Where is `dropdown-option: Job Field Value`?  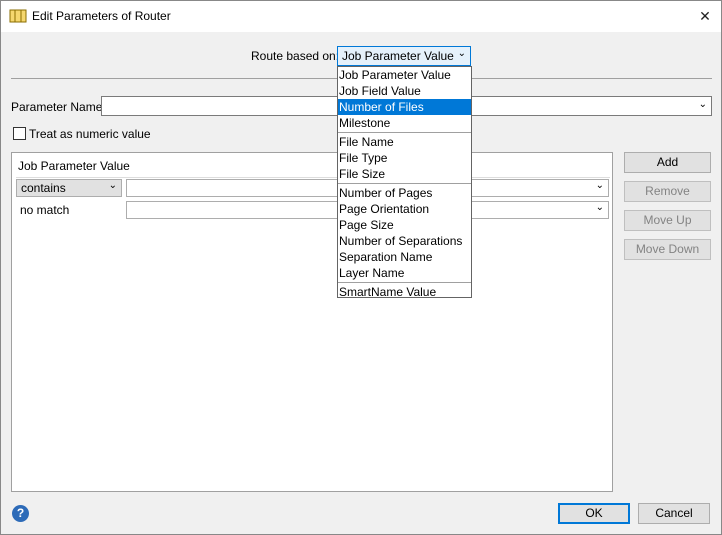 dropdown-option: Job Field Value is located at coordinates (404, 91).